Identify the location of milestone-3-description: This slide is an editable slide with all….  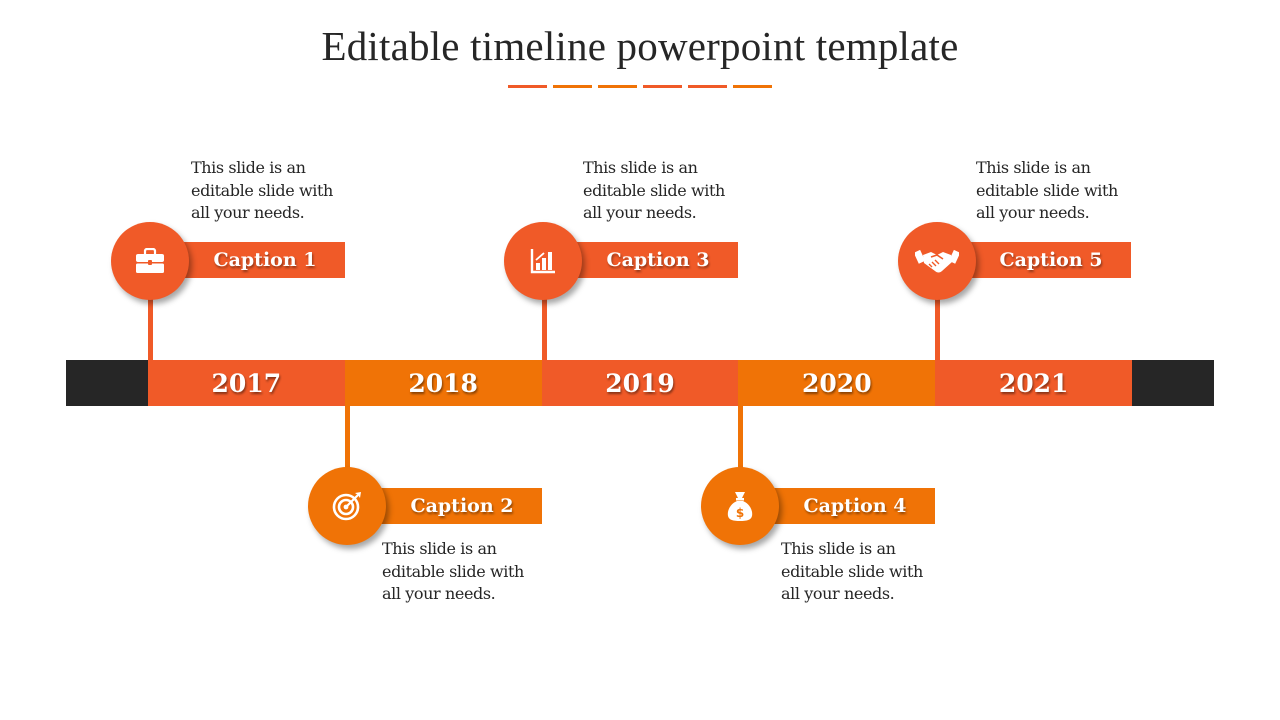
(654, 190).